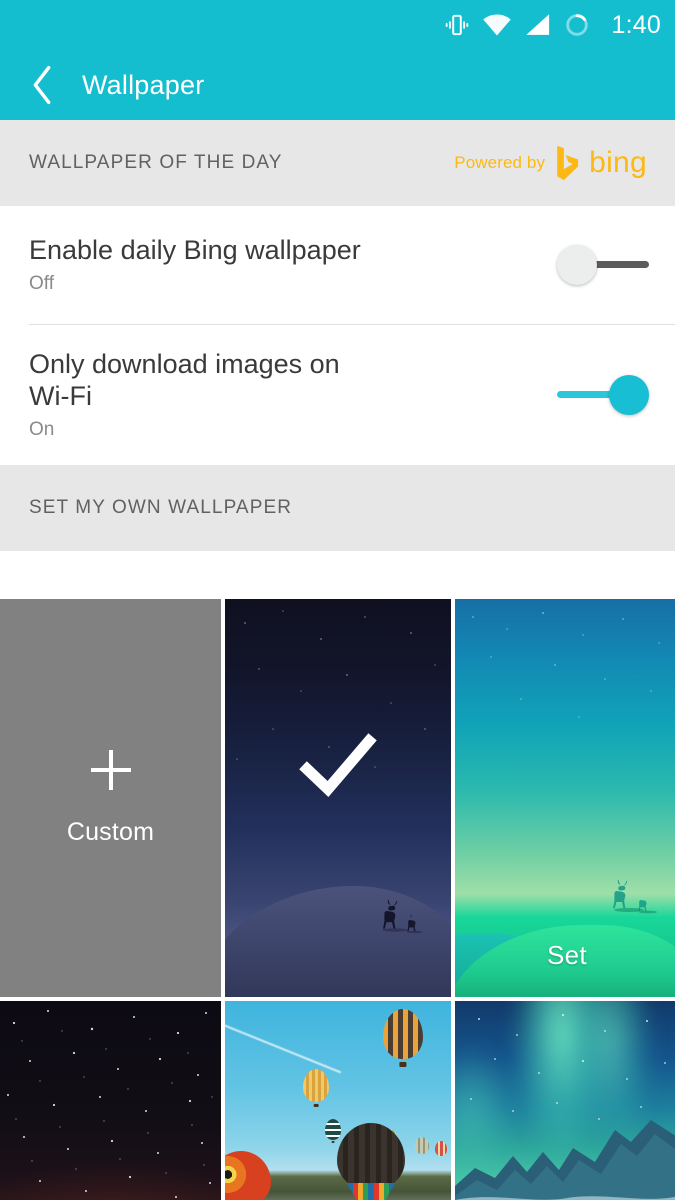 The width and height of the screenshot is (675, 1200). Describe the element at coordinates (537, 24) in the screenshot. I see `signal-icon` at that location.